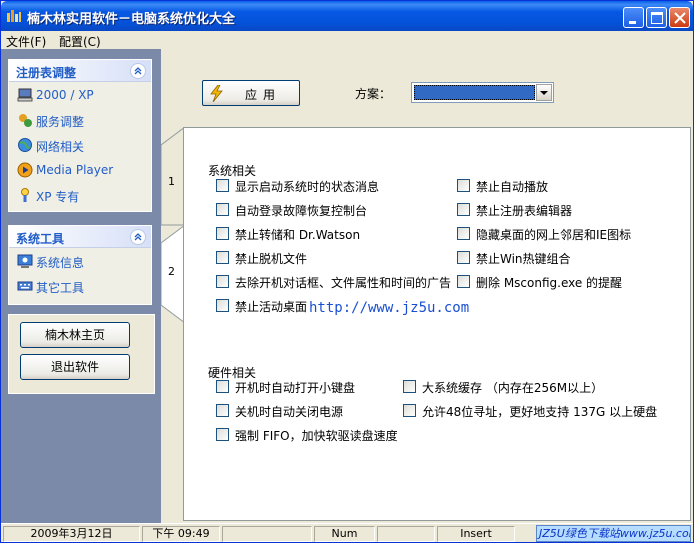  I want to click on sidebar-item-2000-xp: 2000 / XP, so click(80, 94).